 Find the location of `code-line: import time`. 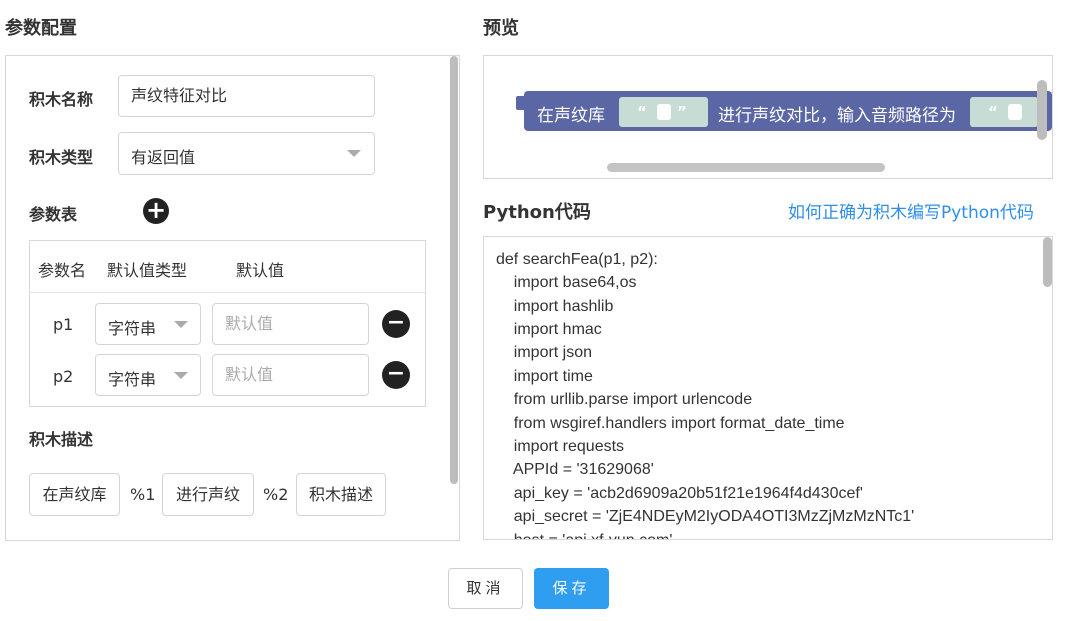

code-line: import time is located at coordinates (544, 376).